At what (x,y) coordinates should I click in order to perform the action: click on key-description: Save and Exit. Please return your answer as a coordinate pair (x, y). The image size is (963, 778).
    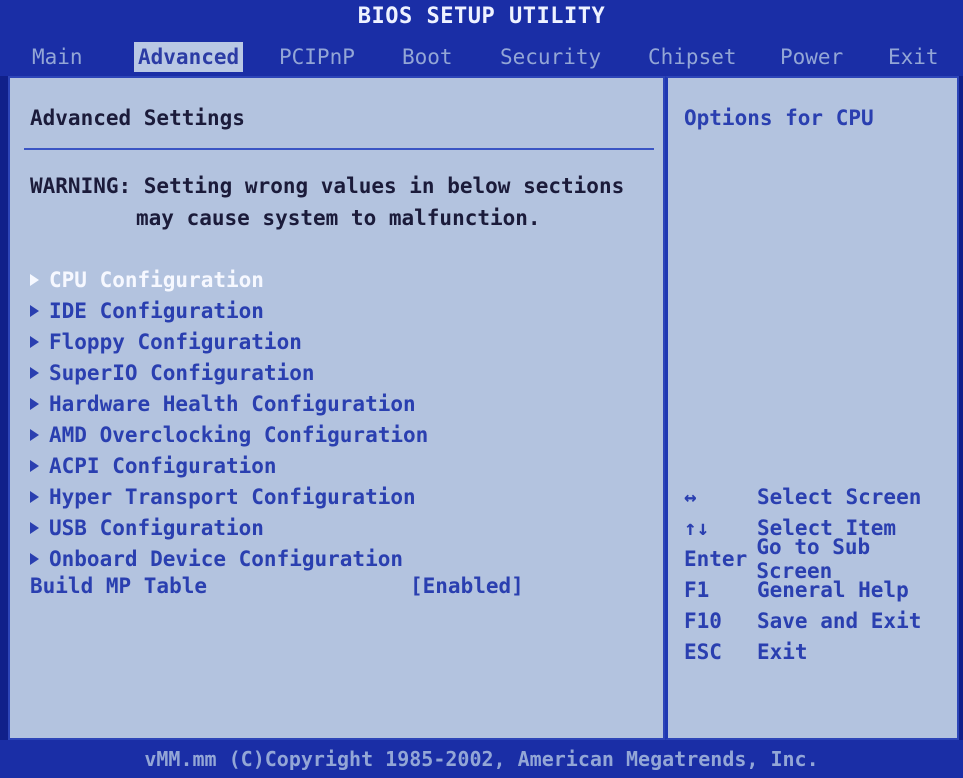
    Looking at the image, I should click on (839, 620).